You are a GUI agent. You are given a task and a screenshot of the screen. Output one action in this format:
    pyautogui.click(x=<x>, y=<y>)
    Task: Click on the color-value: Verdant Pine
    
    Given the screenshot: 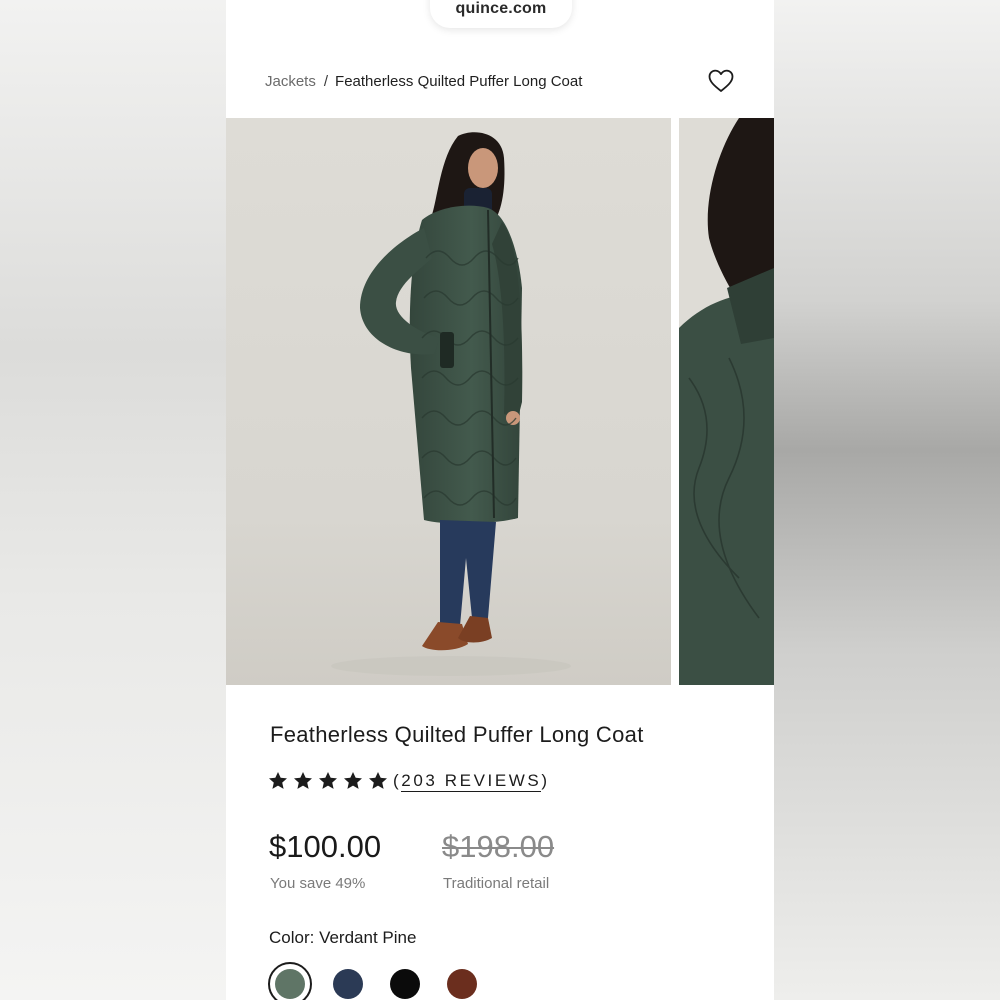 What is the action you would take?
    pyautogui.click(x=368, y=937)
    